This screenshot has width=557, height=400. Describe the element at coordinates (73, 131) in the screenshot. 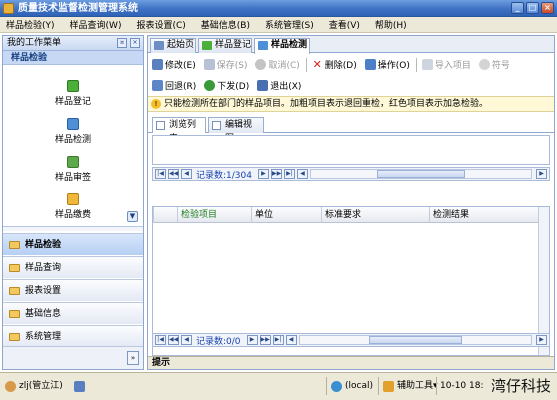

I see `nav-item-sample-test: 样品检测` at that location.